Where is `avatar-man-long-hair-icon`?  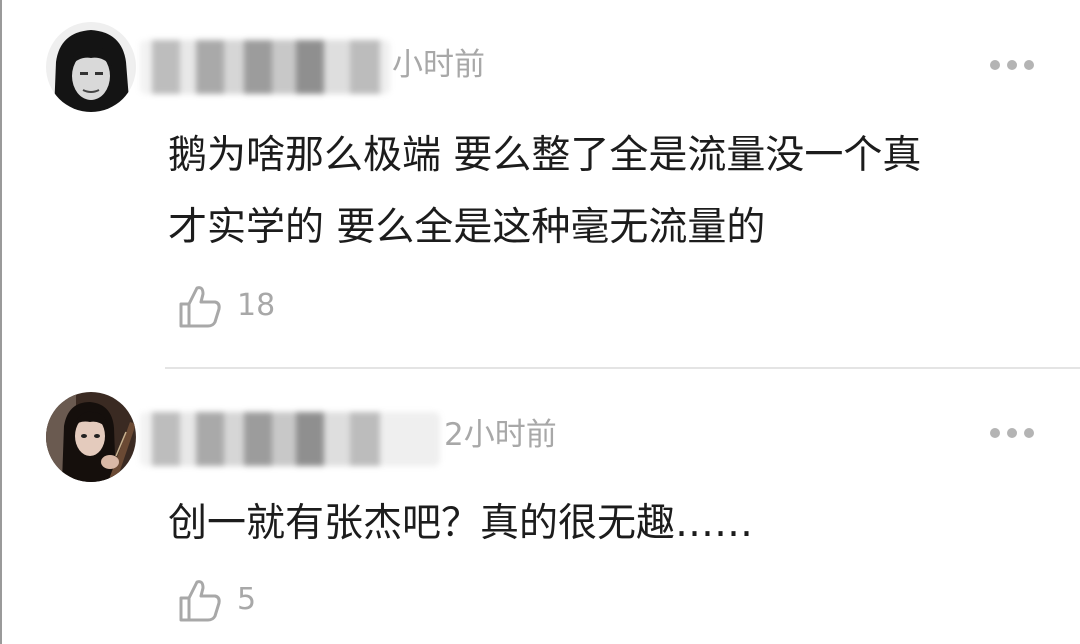
avatar-man-long-hair-icon is located at coordinates (91, 67).